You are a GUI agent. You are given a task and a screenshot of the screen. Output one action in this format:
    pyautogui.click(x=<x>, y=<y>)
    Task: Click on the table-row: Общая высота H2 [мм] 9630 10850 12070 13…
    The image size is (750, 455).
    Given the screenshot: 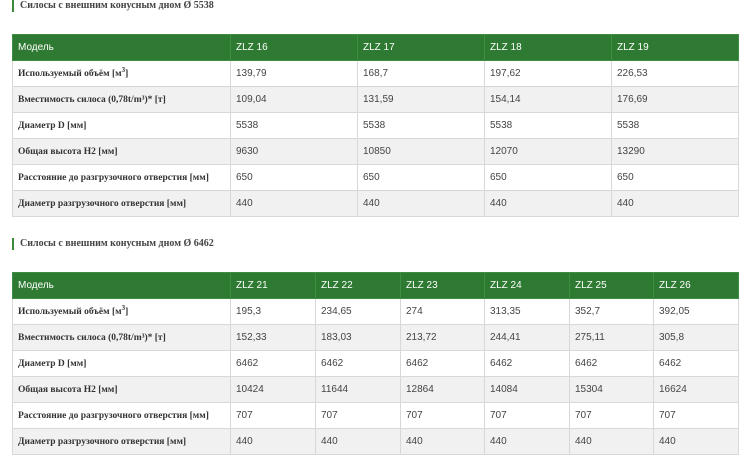 What is the action you would take?
    pyautogui.click(x=375, y=151)
    